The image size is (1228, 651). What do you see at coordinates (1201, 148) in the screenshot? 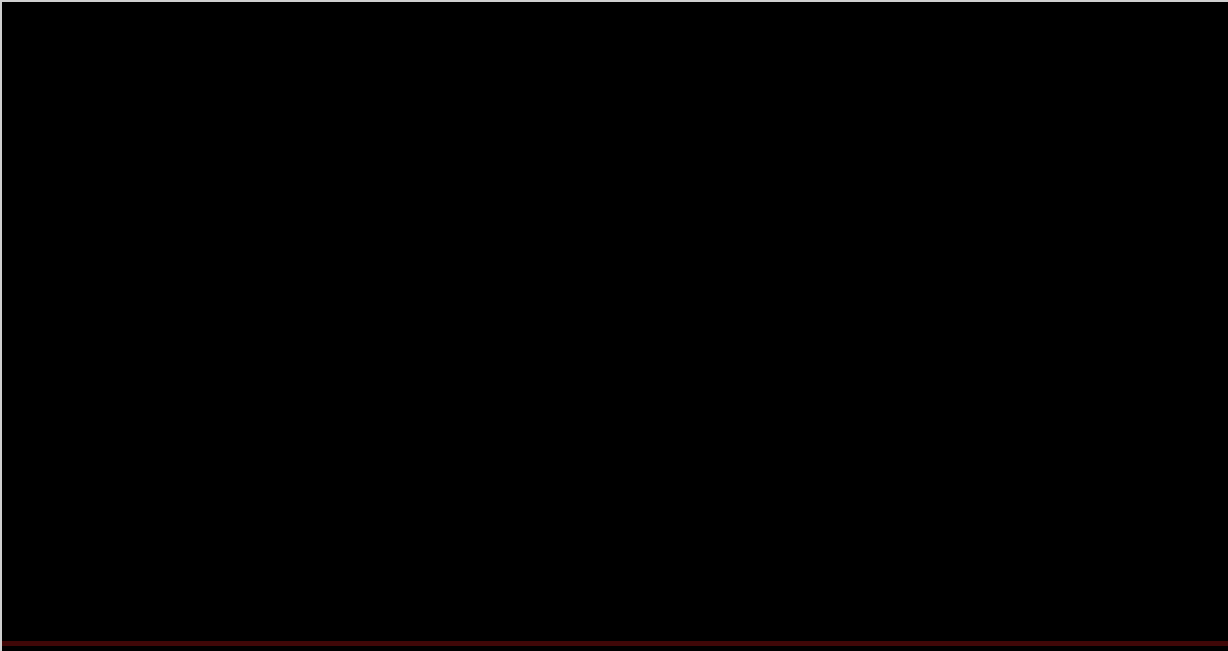
I see `trima-value-badge` at bounding box center [1201, 148].